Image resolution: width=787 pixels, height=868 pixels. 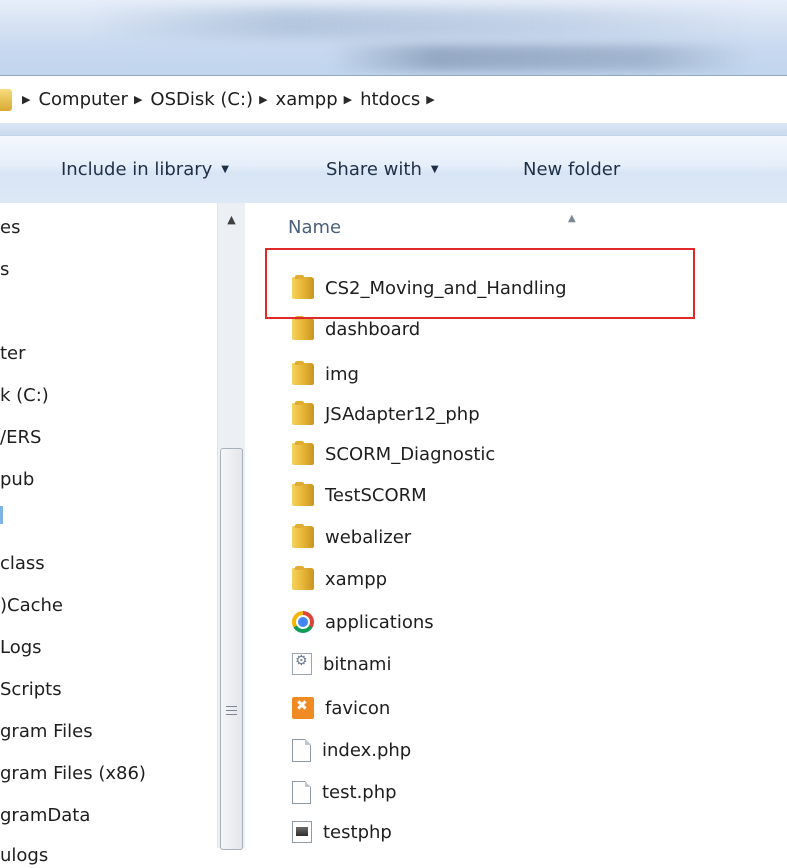 I want to click on sort-ascending-icon: ▲, so click(x=572, y=218).